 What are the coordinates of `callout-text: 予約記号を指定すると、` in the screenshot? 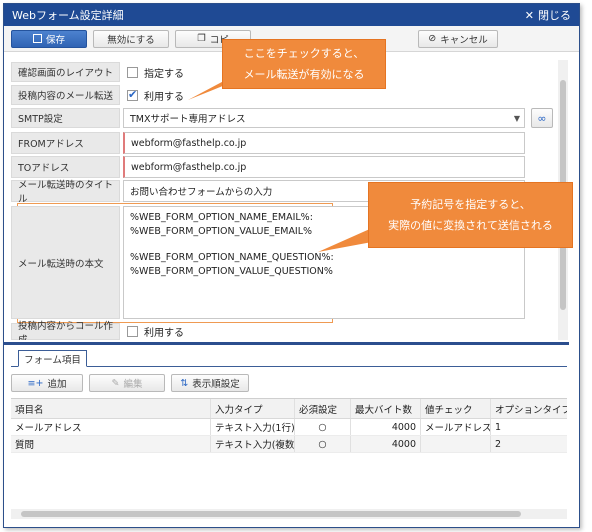 It's located at (470, 204).